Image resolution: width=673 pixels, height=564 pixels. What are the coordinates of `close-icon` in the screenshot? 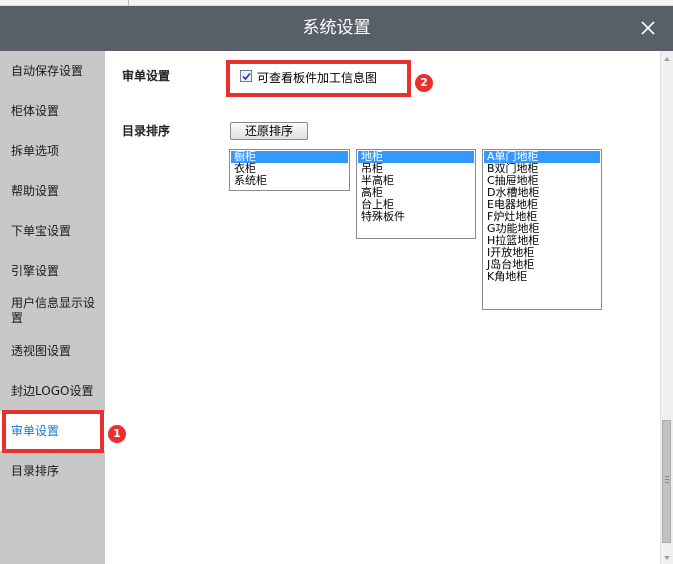 It's located at (648, 28).